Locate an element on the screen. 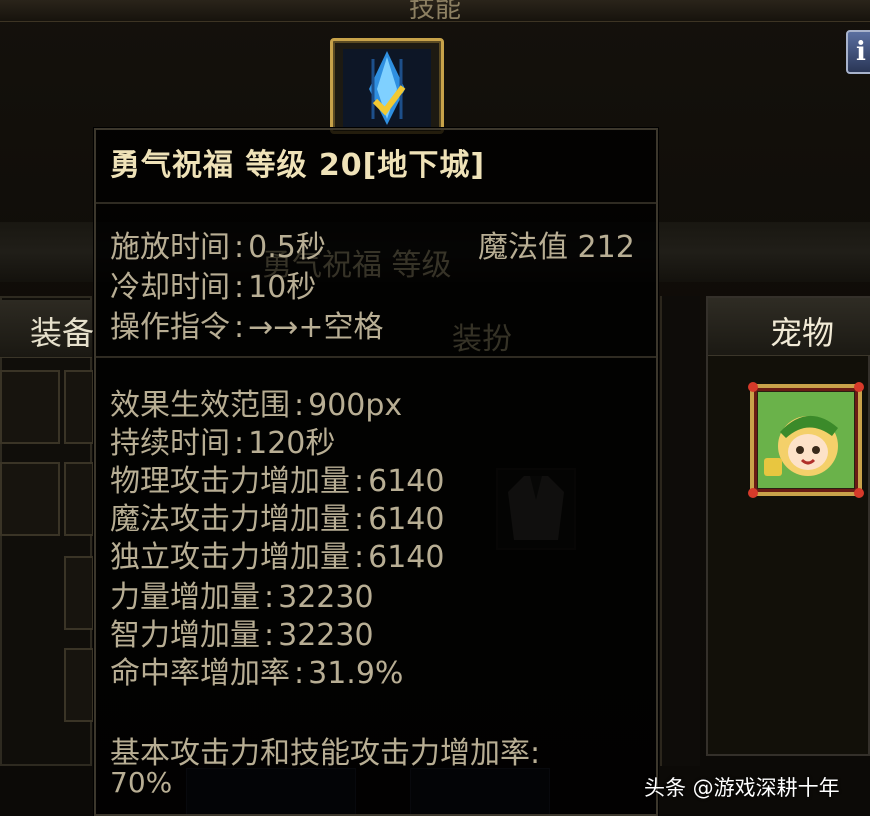 This screenshot has height=816, width=870. pet-label: 宠物 is located at coordinates (802, 333).